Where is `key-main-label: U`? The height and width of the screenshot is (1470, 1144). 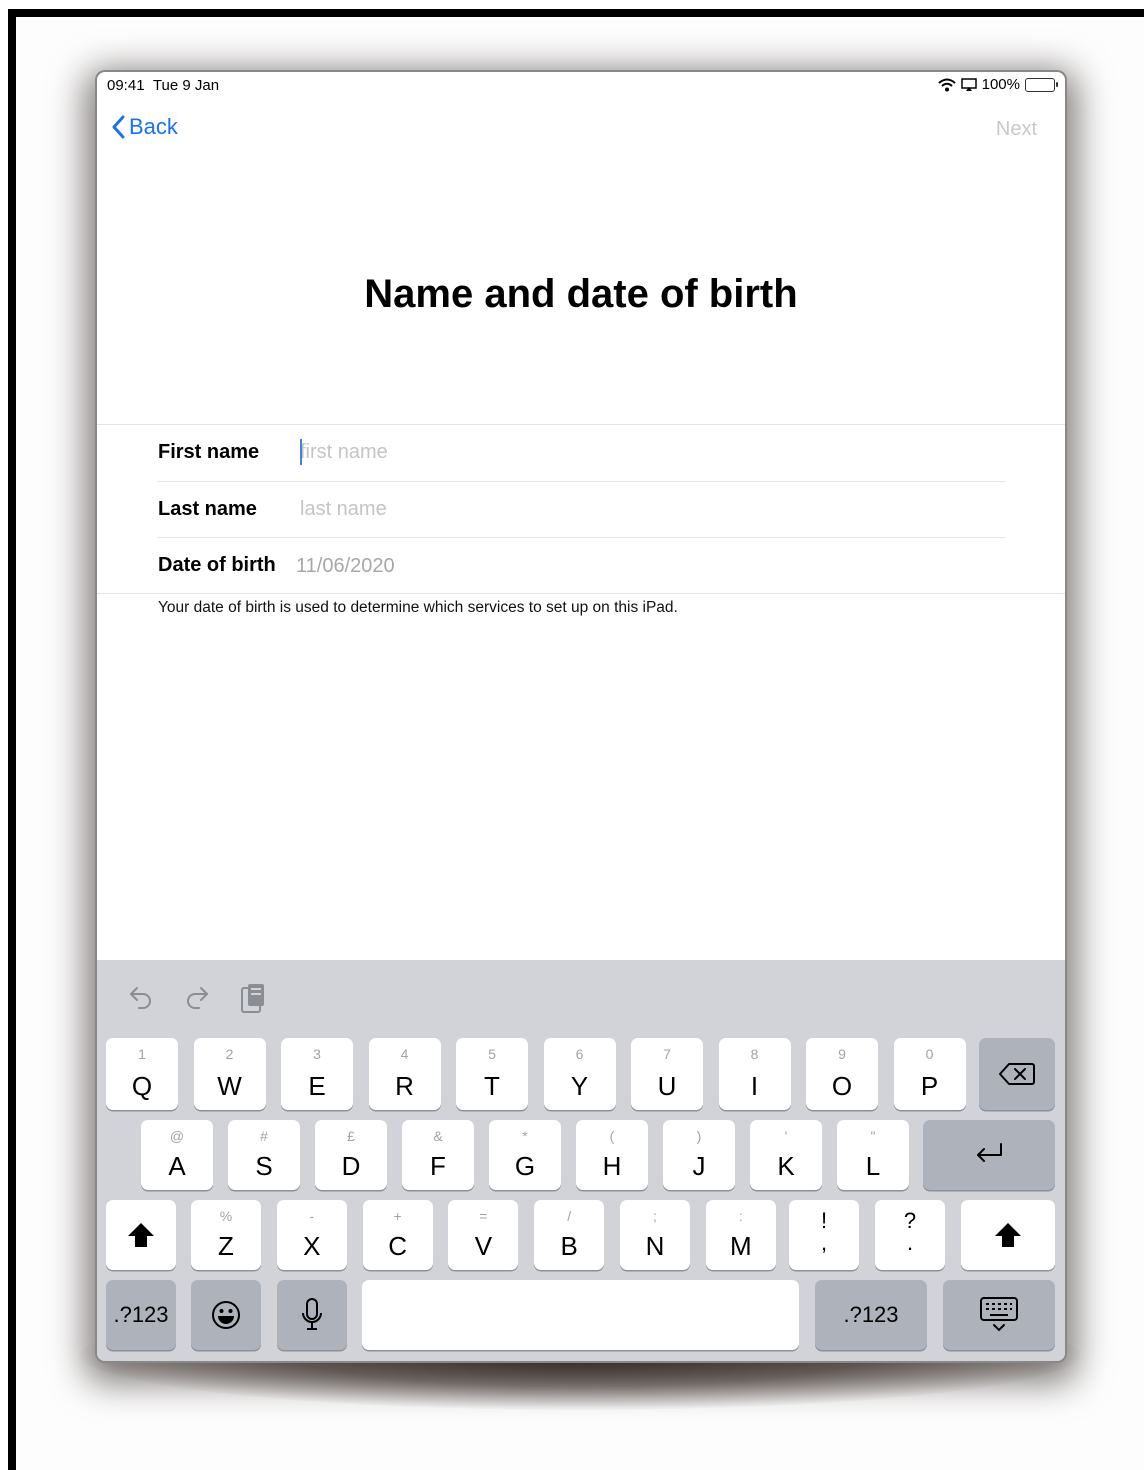
key-main-label: U is located at coordinates (667, 1086).